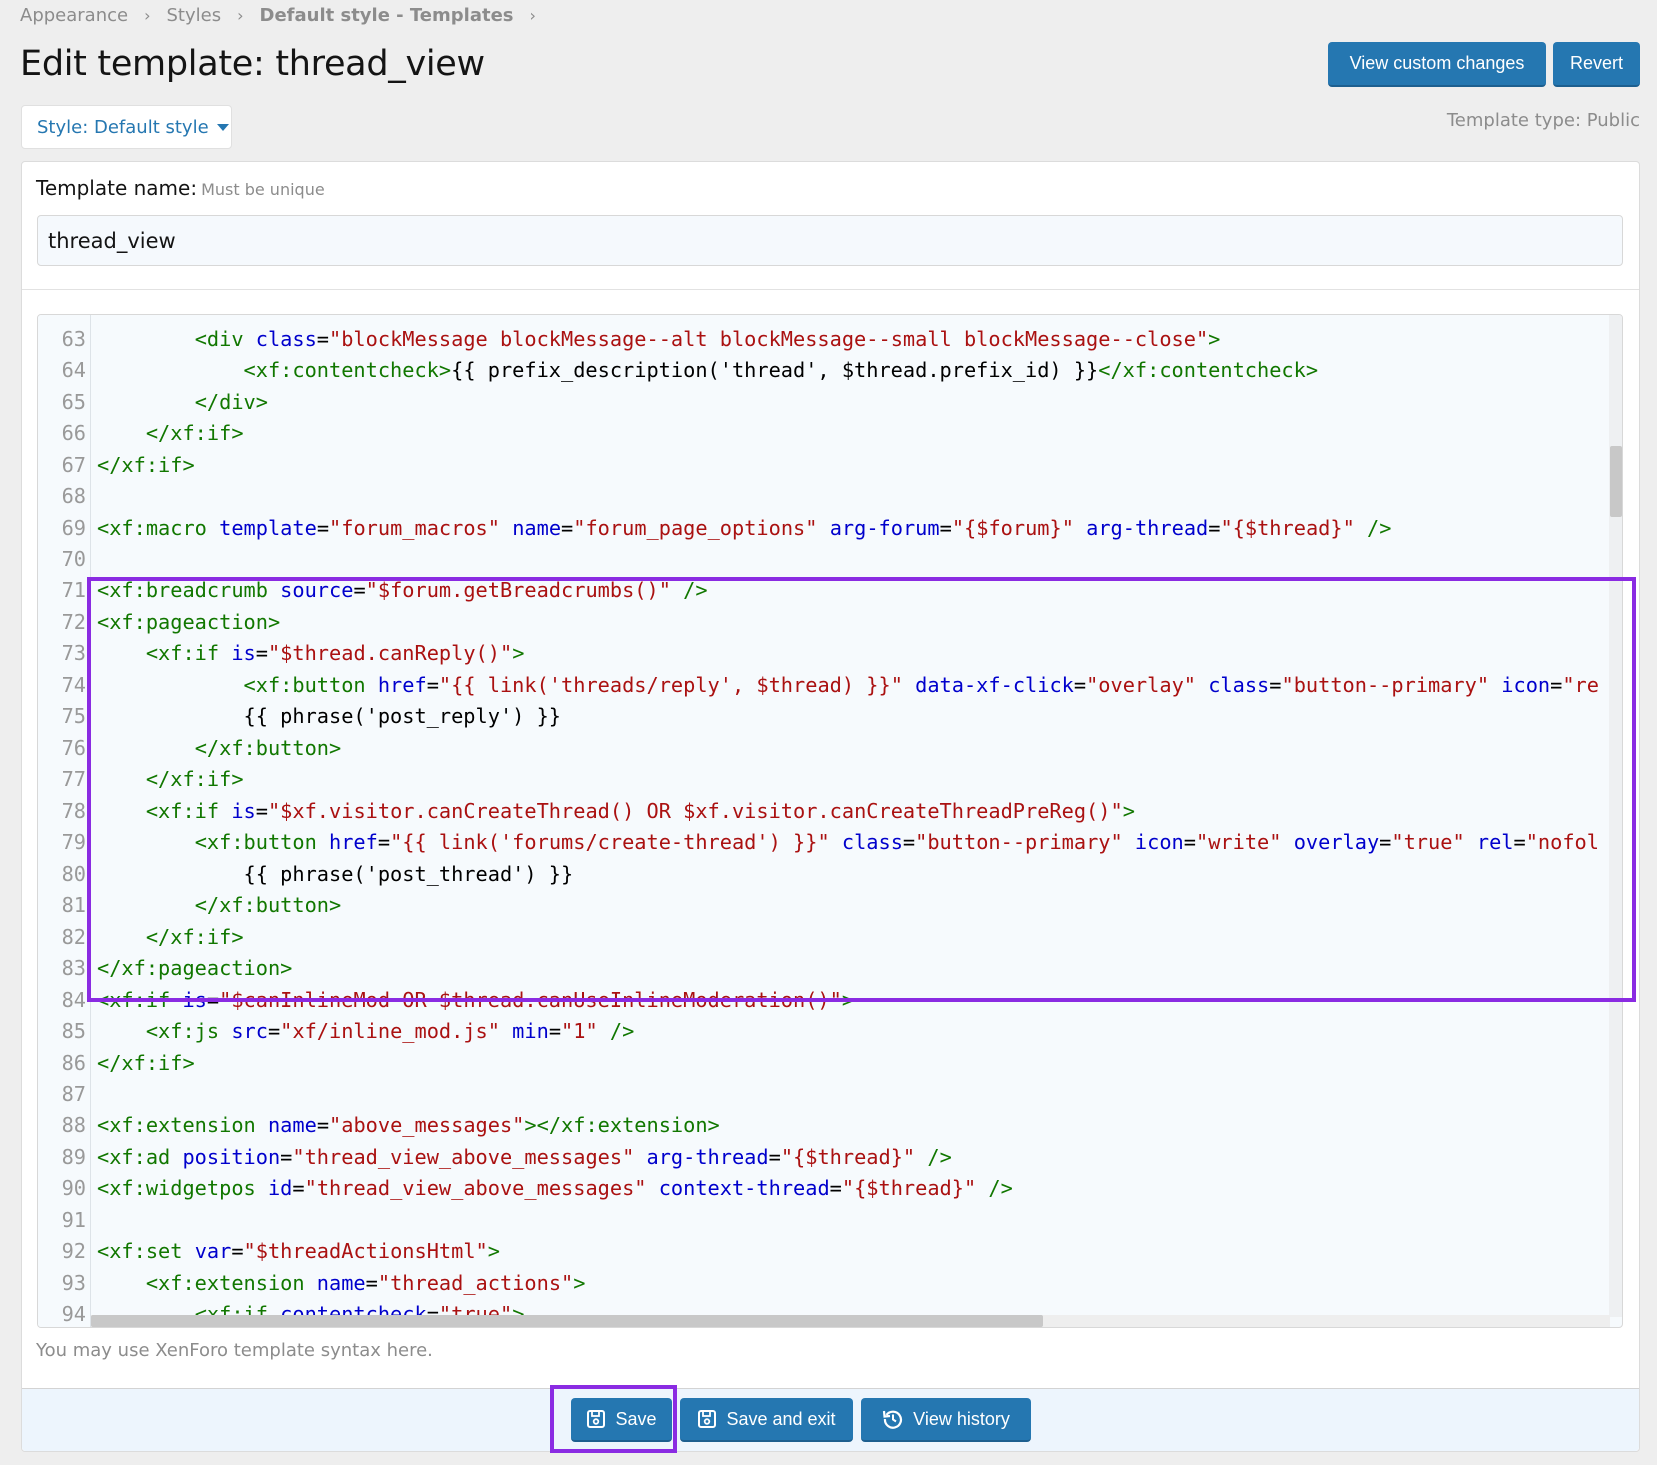 The height and width of the screenshot is (1465, 1657). What do you see at coordinates (73, 1188) in the screenshot?
I see `line-number: 90` at bounding box center [73, 1188].